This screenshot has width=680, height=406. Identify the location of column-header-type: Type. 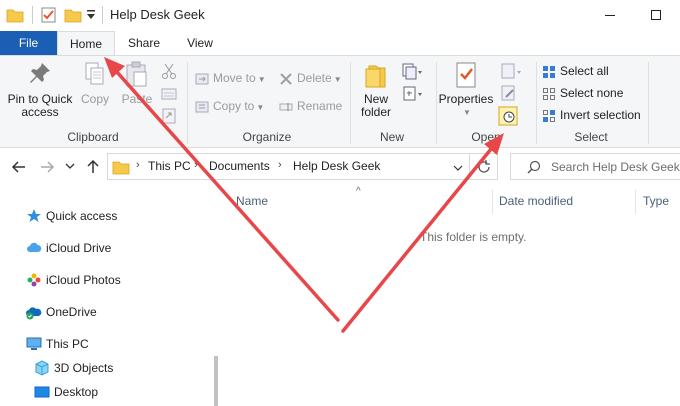
(656, 201).